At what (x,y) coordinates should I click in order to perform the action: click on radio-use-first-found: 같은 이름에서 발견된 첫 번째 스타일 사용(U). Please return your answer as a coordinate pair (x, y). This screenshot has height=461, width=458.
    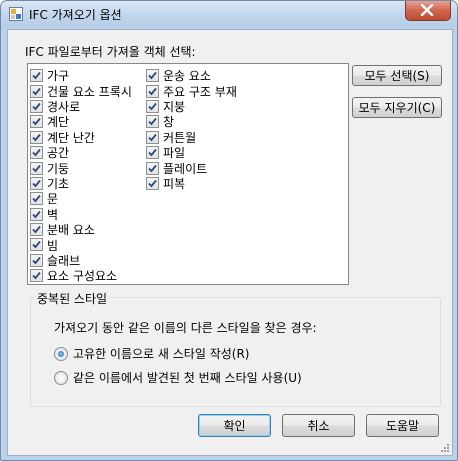
    Looking at the image, I should click on (178, 377).